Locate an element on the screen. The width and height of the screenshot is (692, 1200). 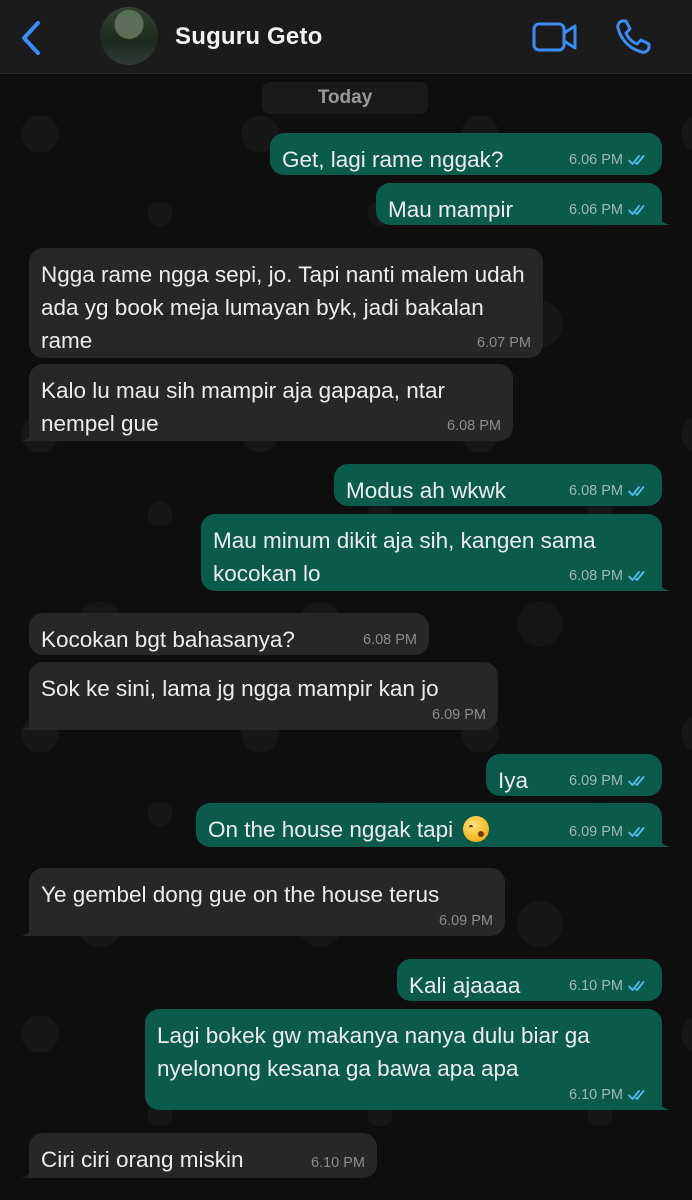
video-call-icon is located at coordinates (554, 37).